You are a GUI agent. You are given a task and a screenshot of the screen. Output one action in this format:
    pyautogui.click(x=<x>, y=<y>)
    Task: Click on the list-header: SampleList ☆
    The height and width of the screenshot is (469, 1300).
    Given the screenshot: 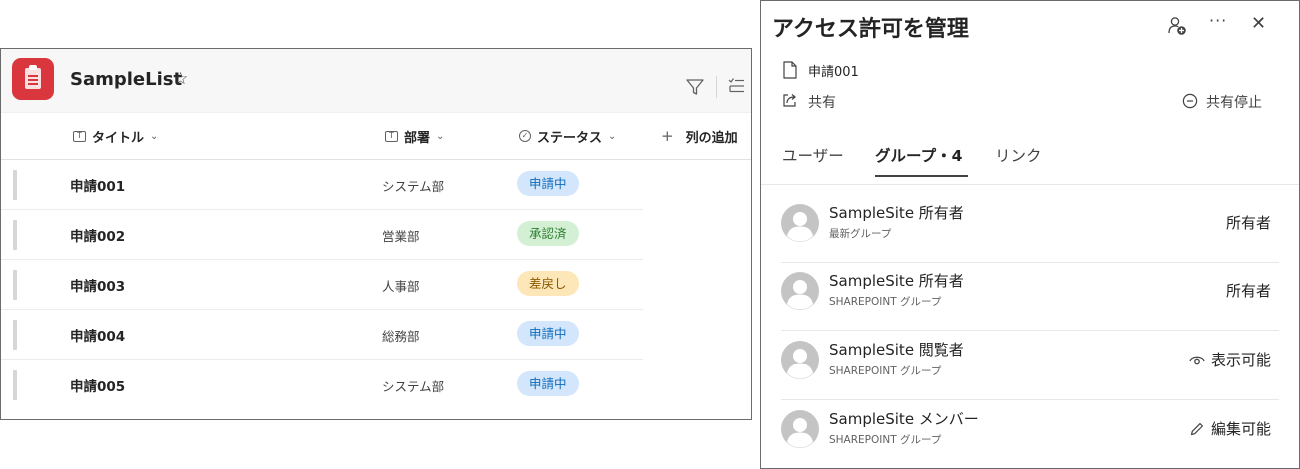 What is the action you would take?
    pyautogui.click(x=376, y=81)
    